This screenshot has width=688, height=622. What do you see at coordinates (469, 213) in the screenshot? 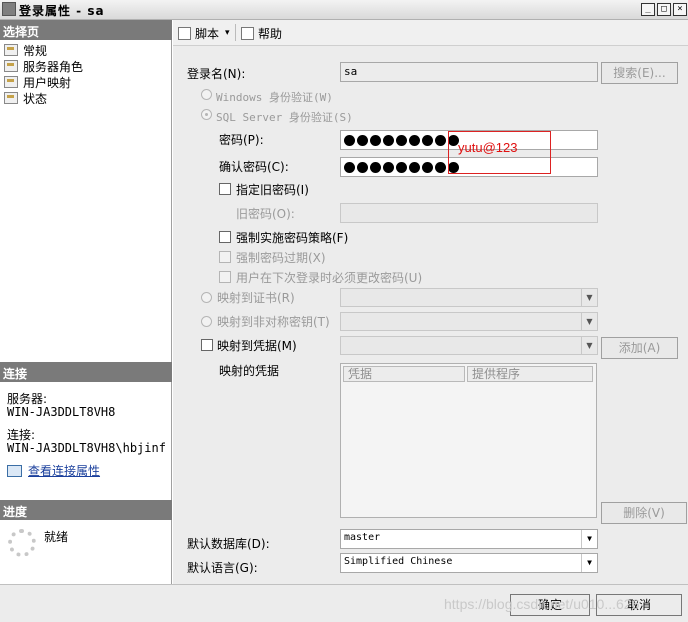
I see `old-password-field` at bounding box center [469, 213].